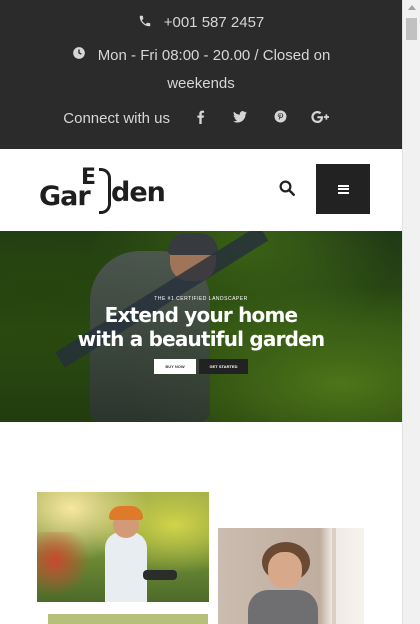 The height and width of the screenshot is (624, 420). I want to click on menu-button, so click(343, 189).